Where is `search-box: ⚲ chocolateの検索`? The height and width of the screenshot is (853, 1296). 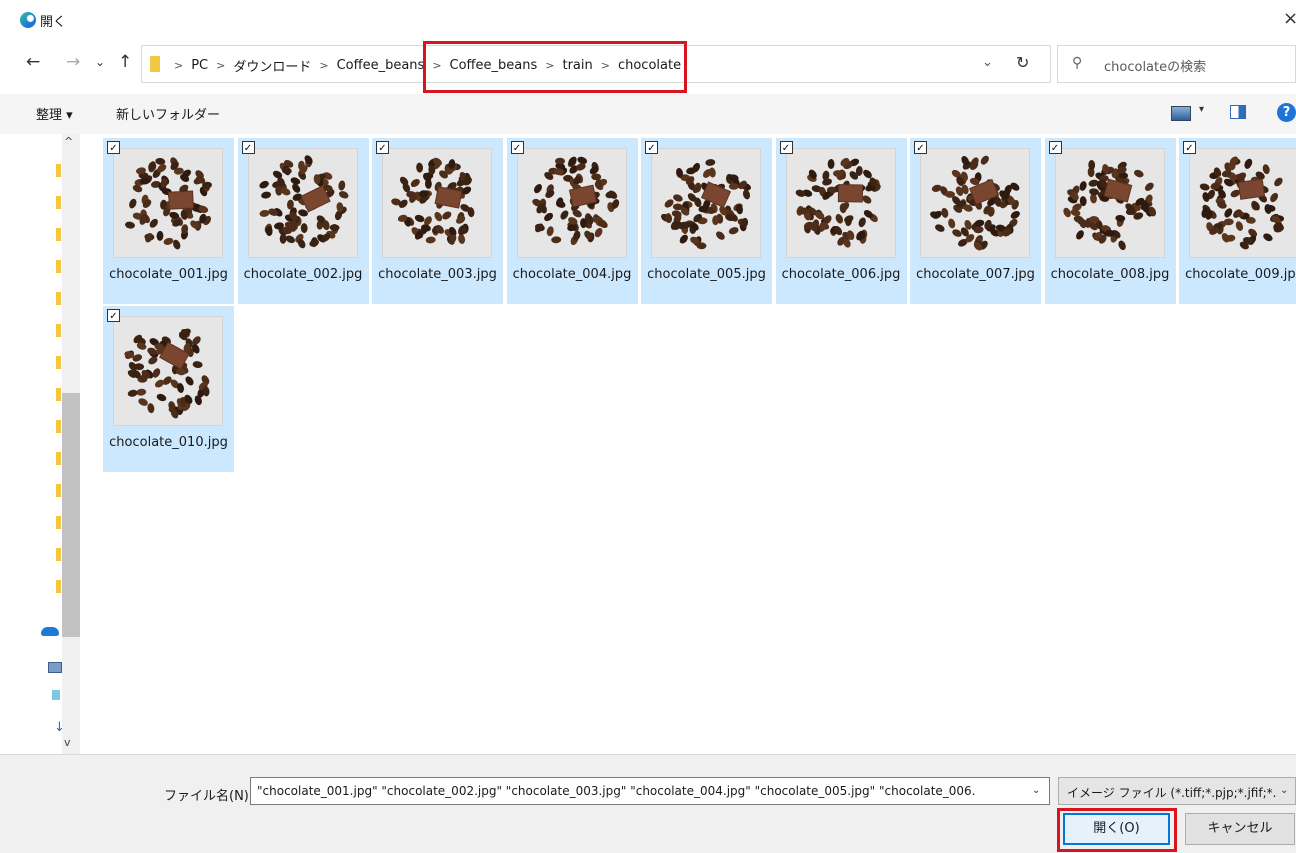 search-box: ⚲ chocolateの検索 is located at coordinates (1176, 64).